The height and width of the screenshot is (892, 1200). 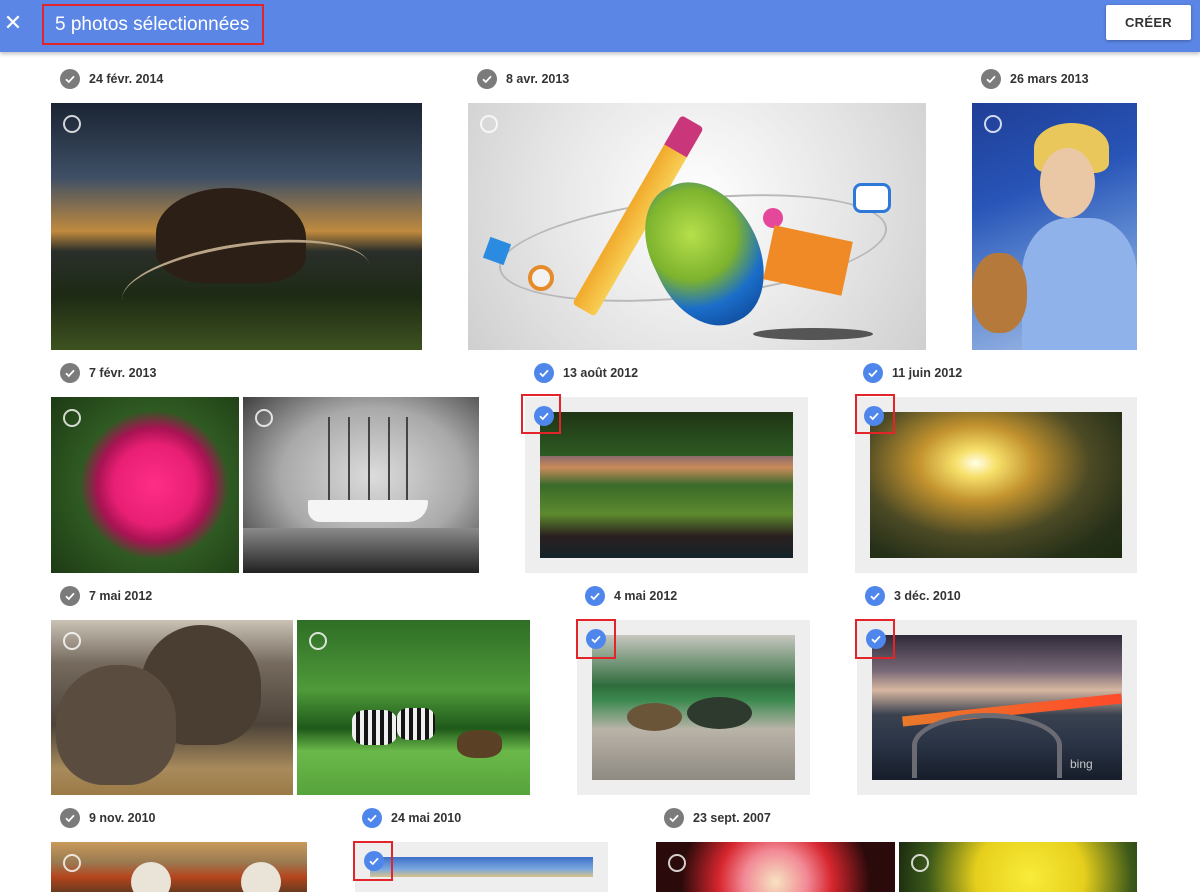 I want to click on pencil-mouse-clipart-image, so click(x=697, y=226).